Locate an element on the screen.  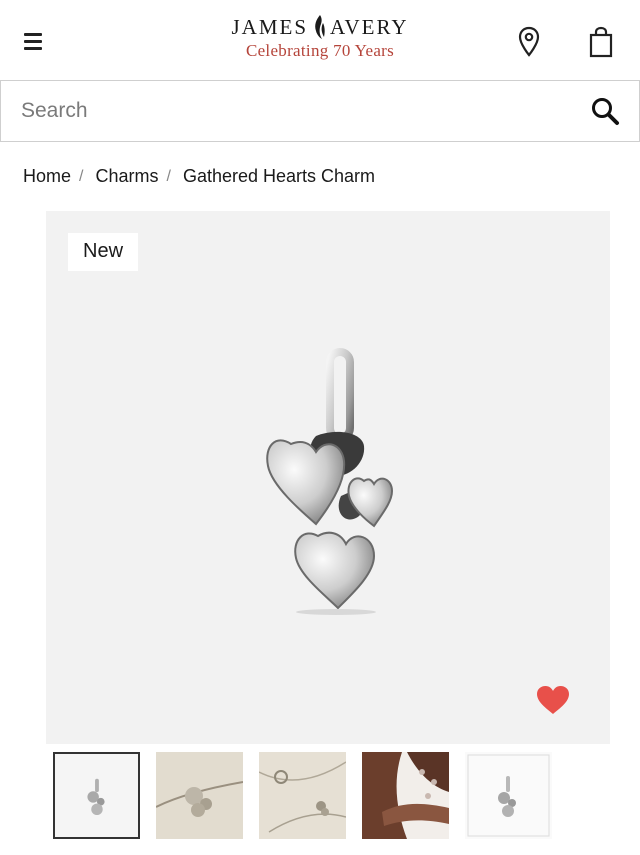
site-header: JAMES AVERY Celebrating 70 Years is located at coordinates (320, 40).